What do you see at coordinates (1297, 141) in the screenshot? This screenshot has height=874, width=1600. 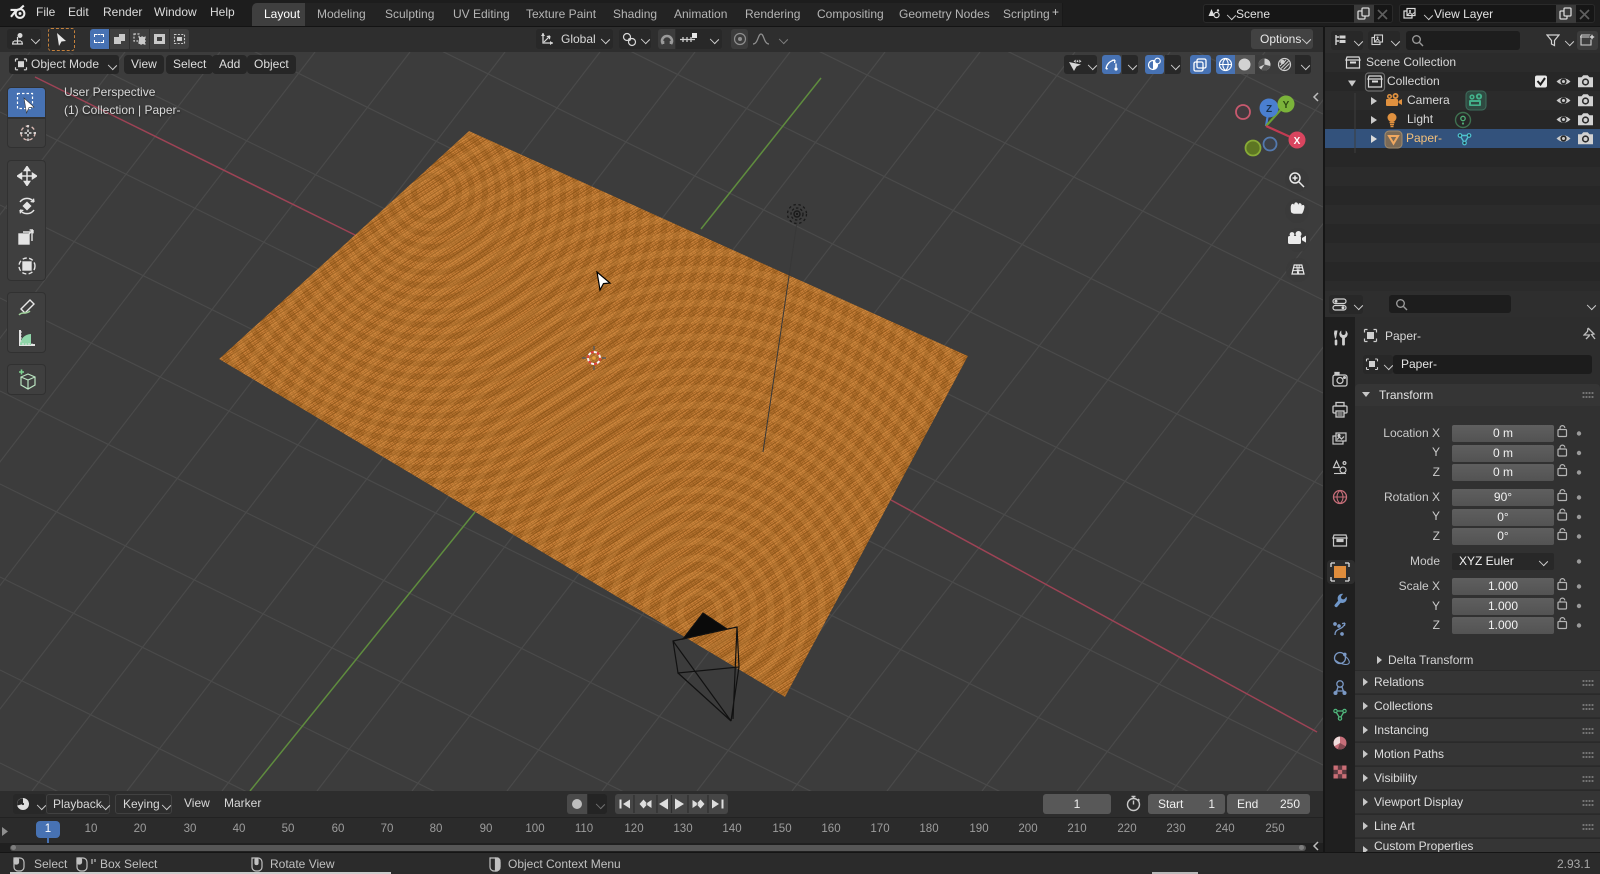 I see `svg-text: X` at bounding box center [1297, 141].